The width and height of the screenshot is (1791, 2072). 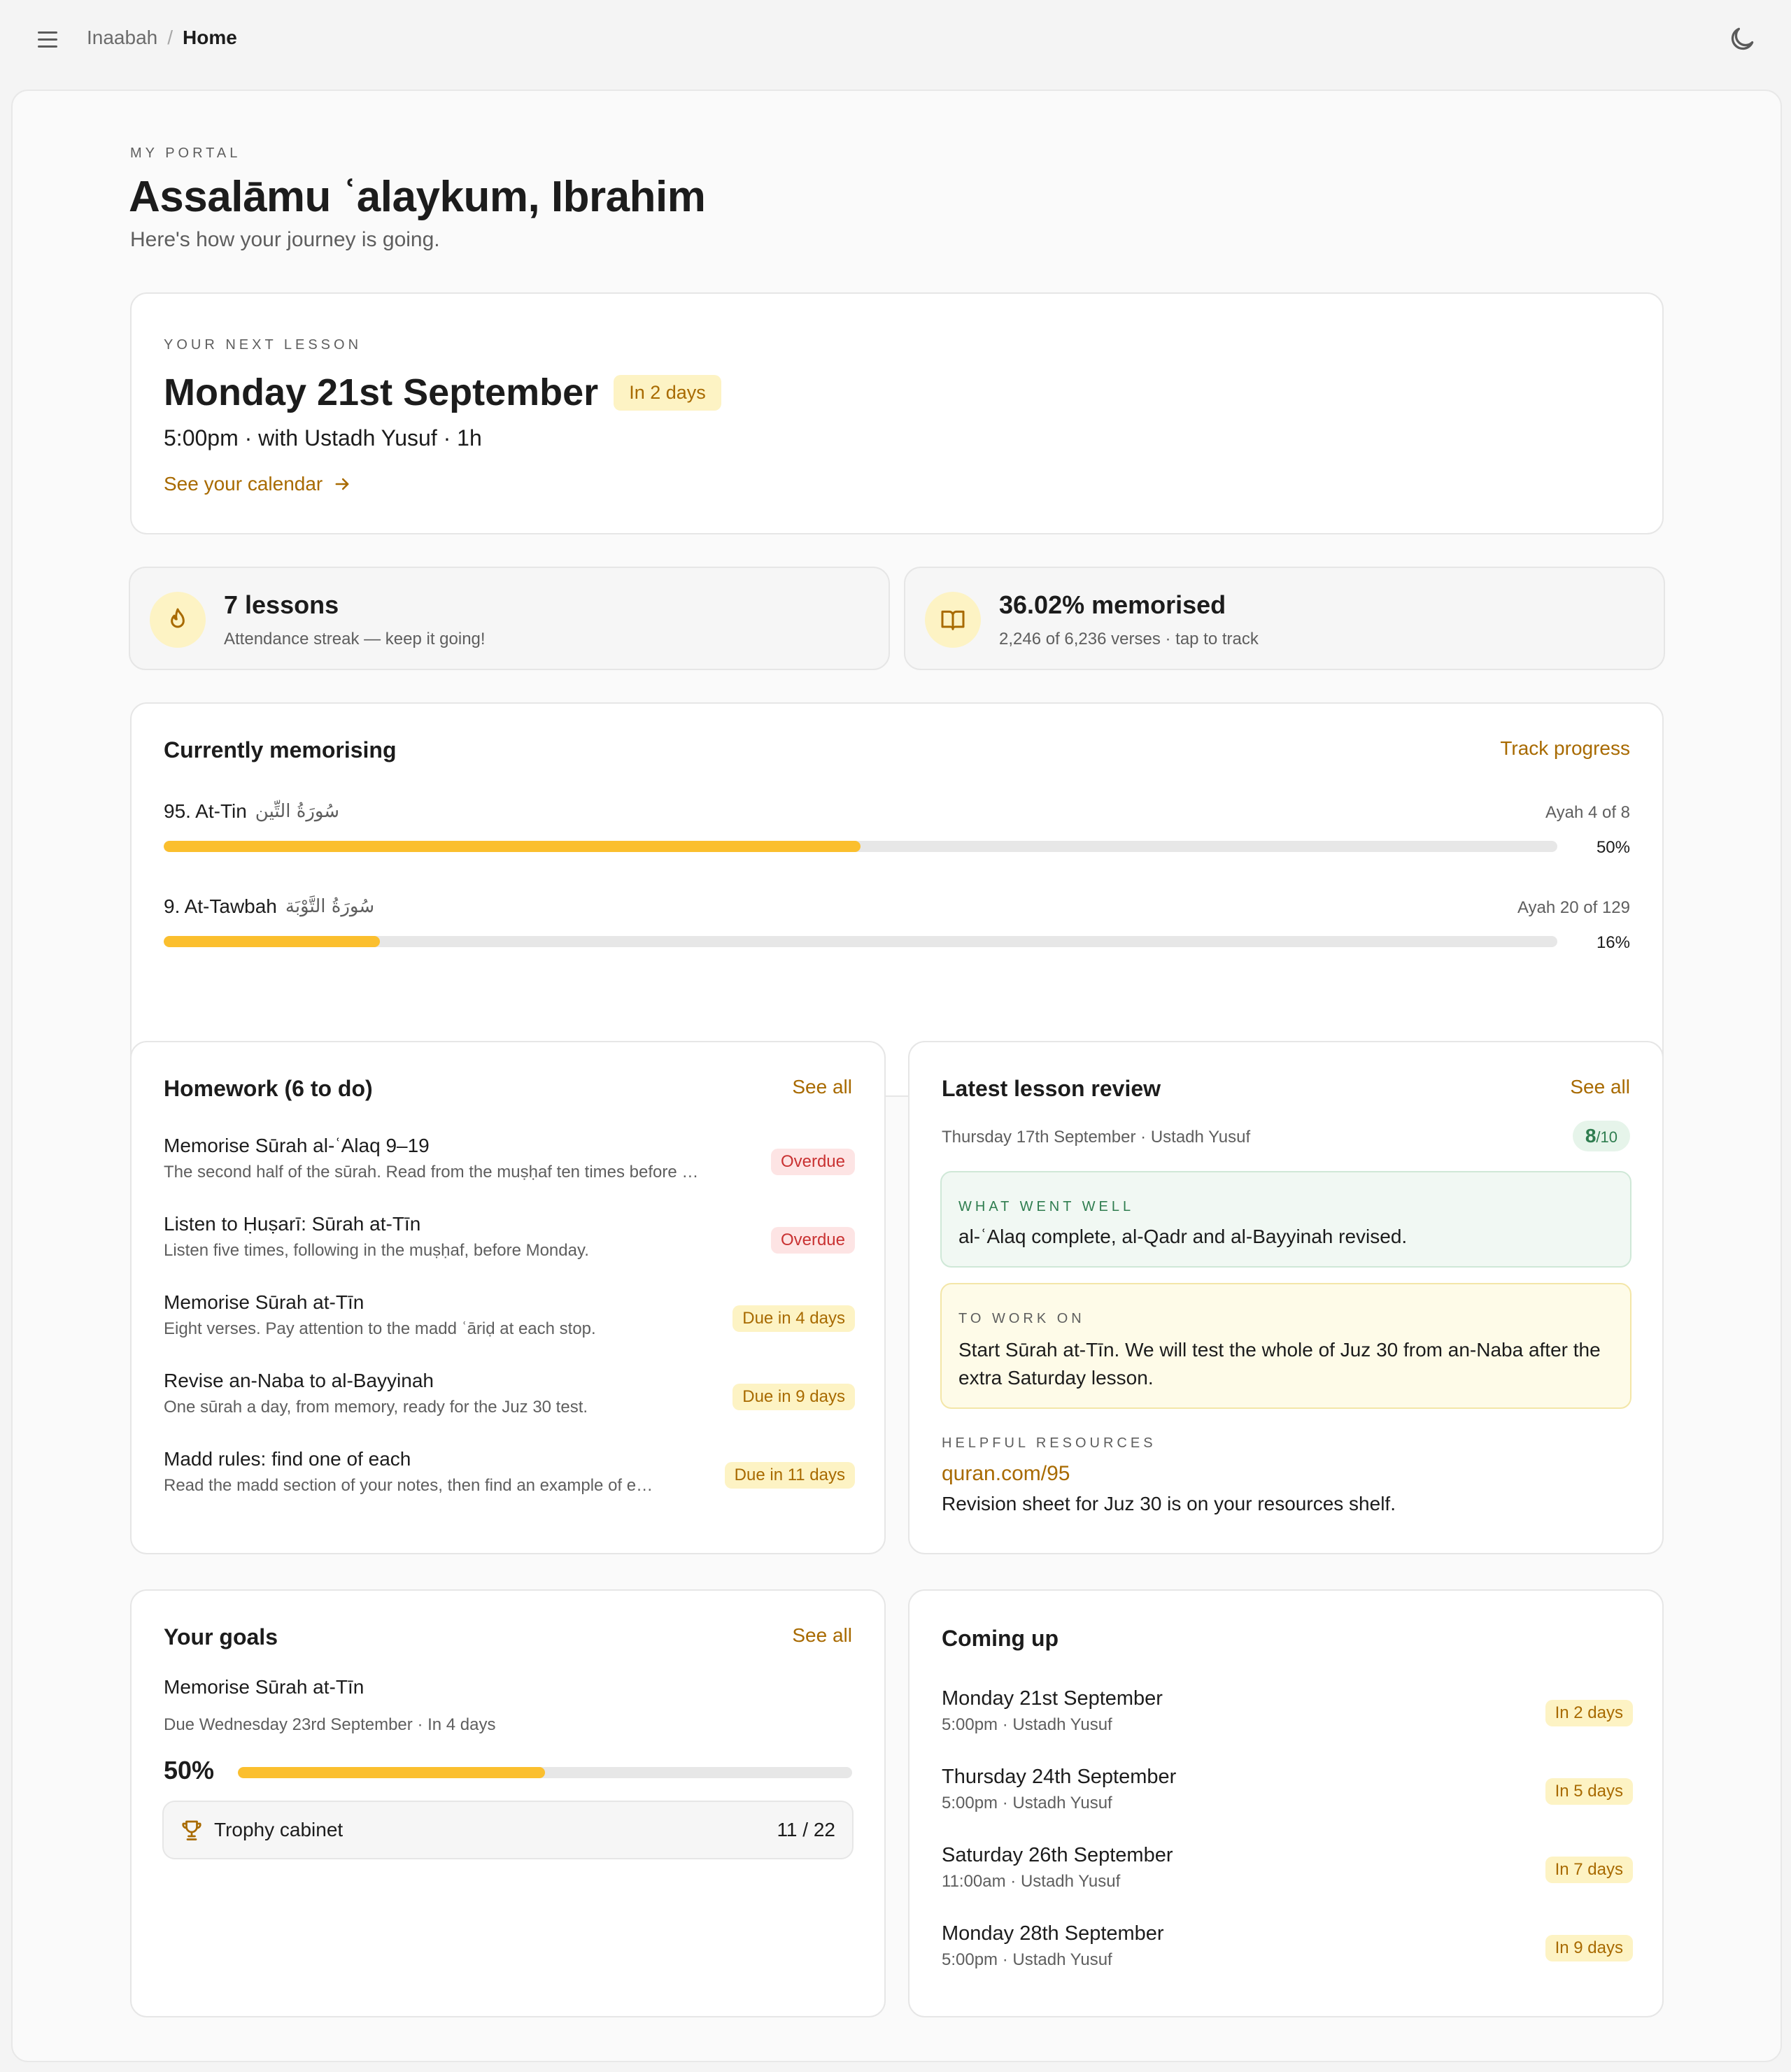 I want to click on next-lesson-date: Monday 21st September, so click(x=381, y=392).